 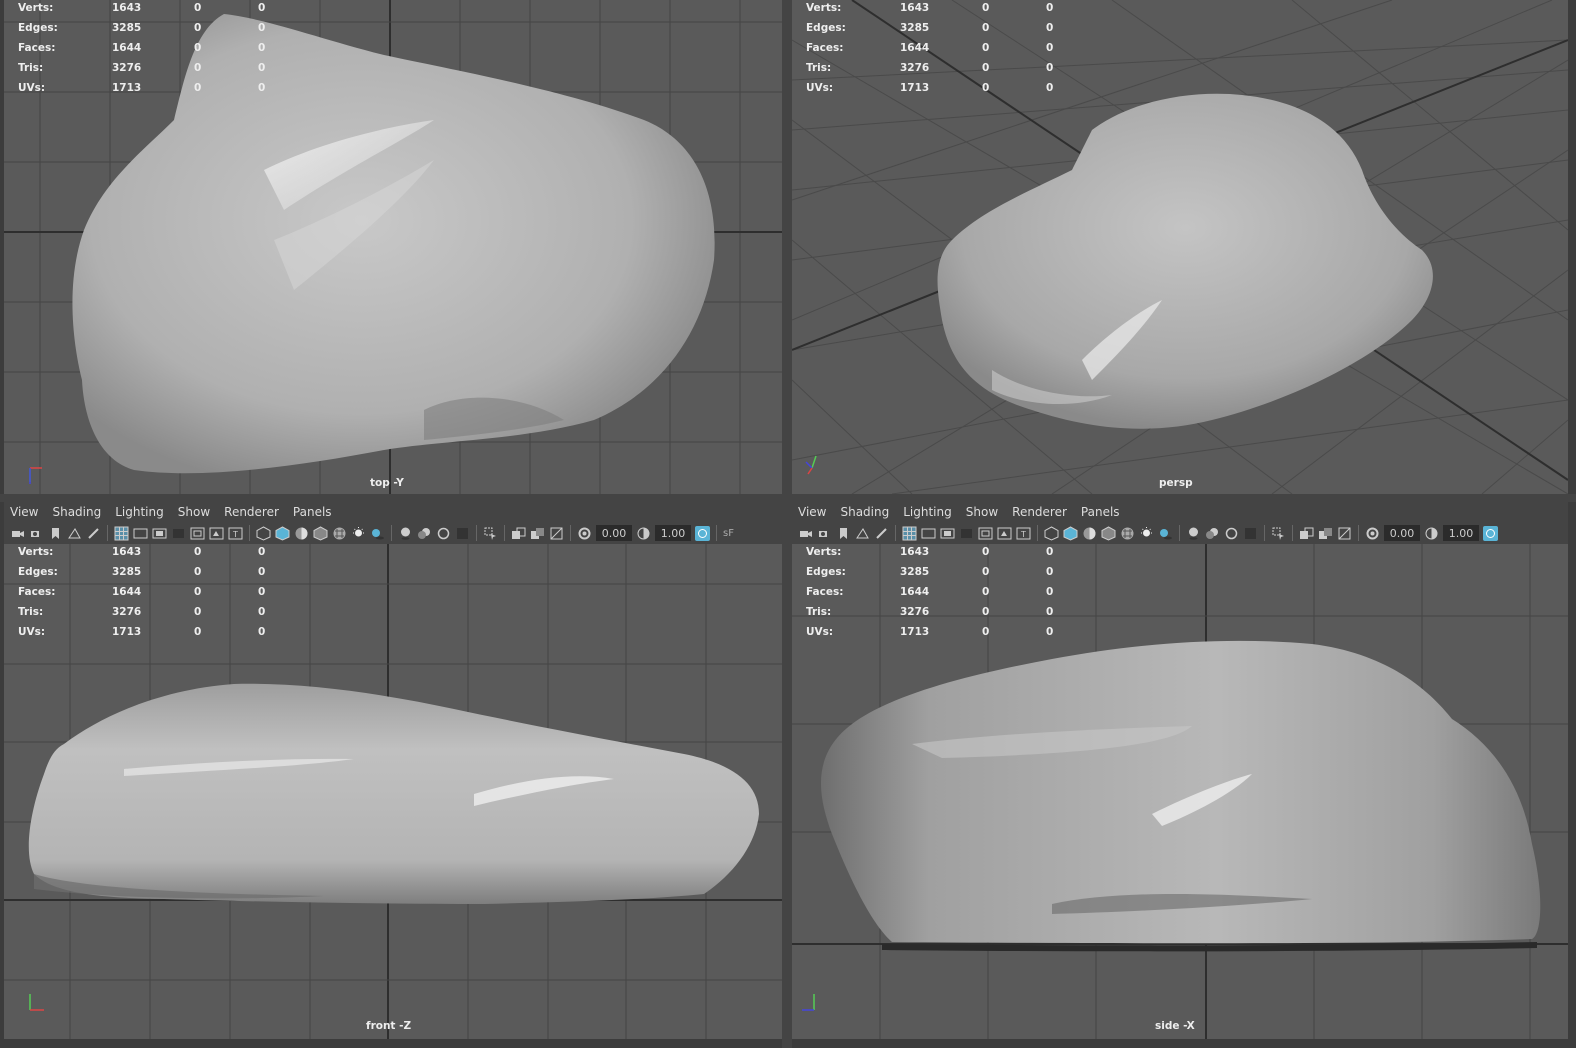 I want to click on camera-label: side -X, so click(x=1175, y=1026).